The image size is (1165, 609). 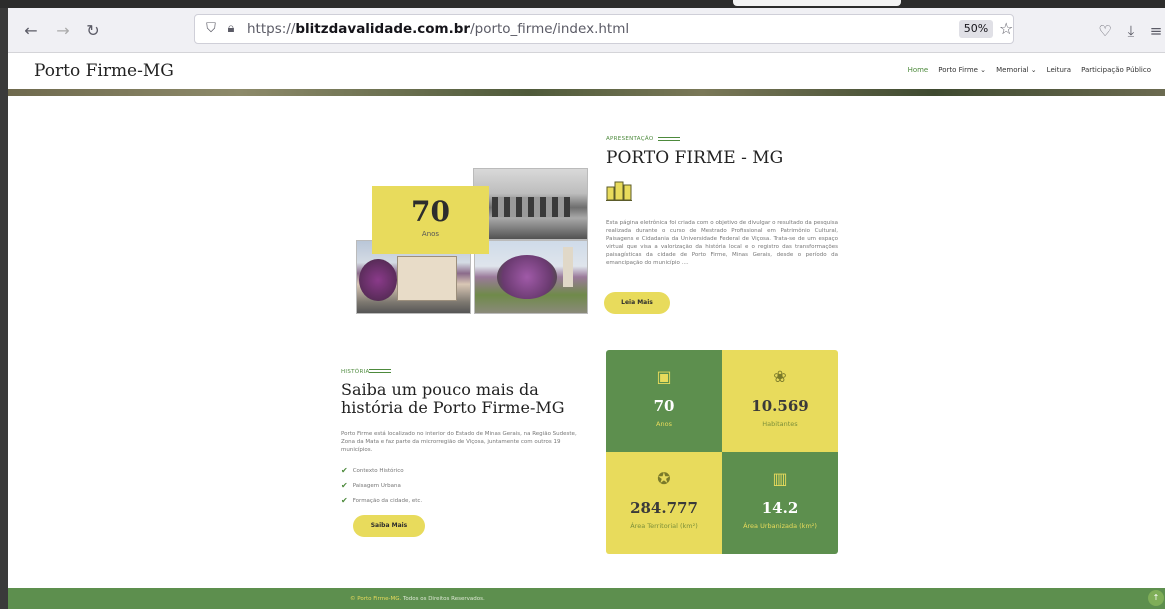 What do you see at coordinates (1105, 31) in the screenshot?
I see `pocket-icon: ♡` at bounding box center [1105, 31].